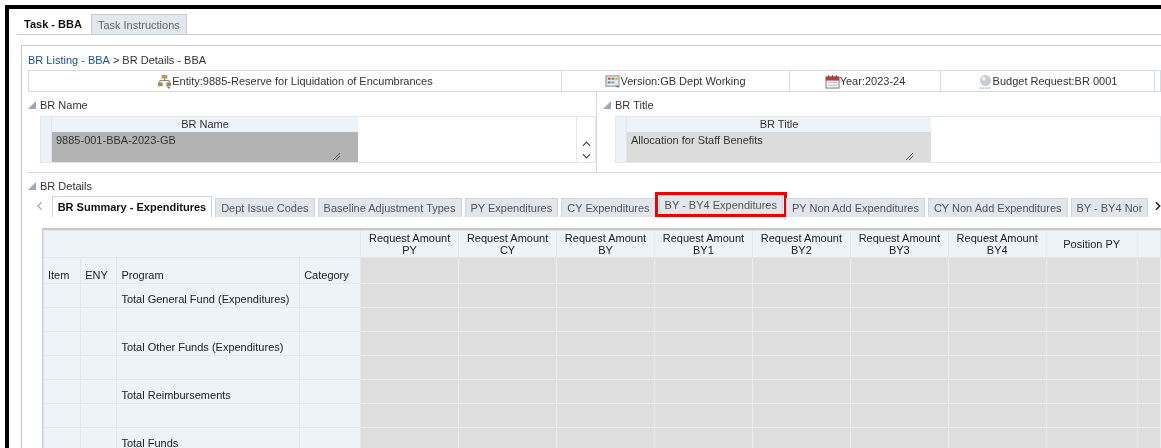 The height and width of the screenshot is (448, 1161). Describe the element at coordinates (605, 244) in the screenshot. I see `column-header: Request Amount BY` at that location.